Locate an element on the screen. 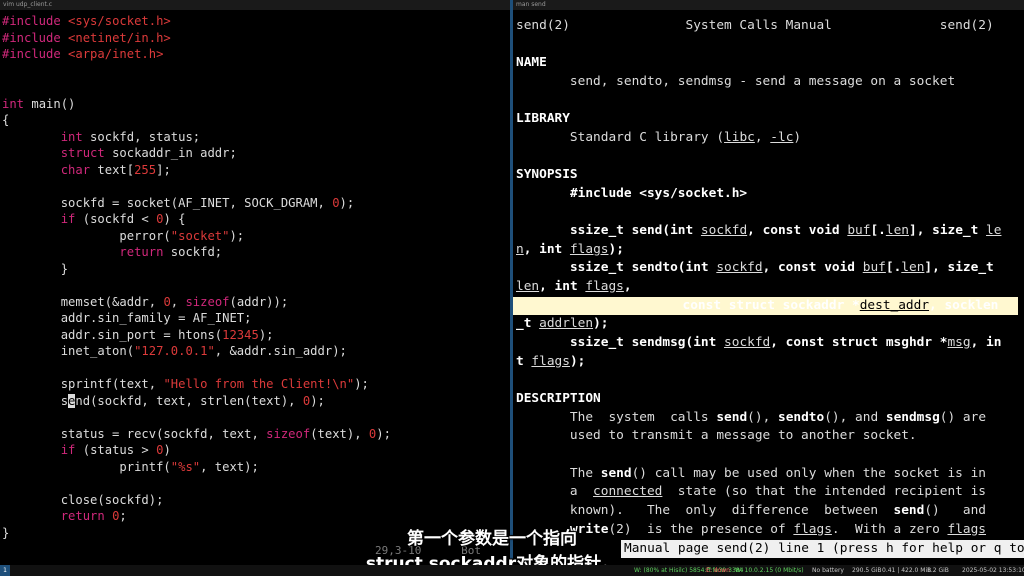 The height and width of the screenshot is (576, 1024). code-line: printf("%s", text); is located at coordinates (130, 467).